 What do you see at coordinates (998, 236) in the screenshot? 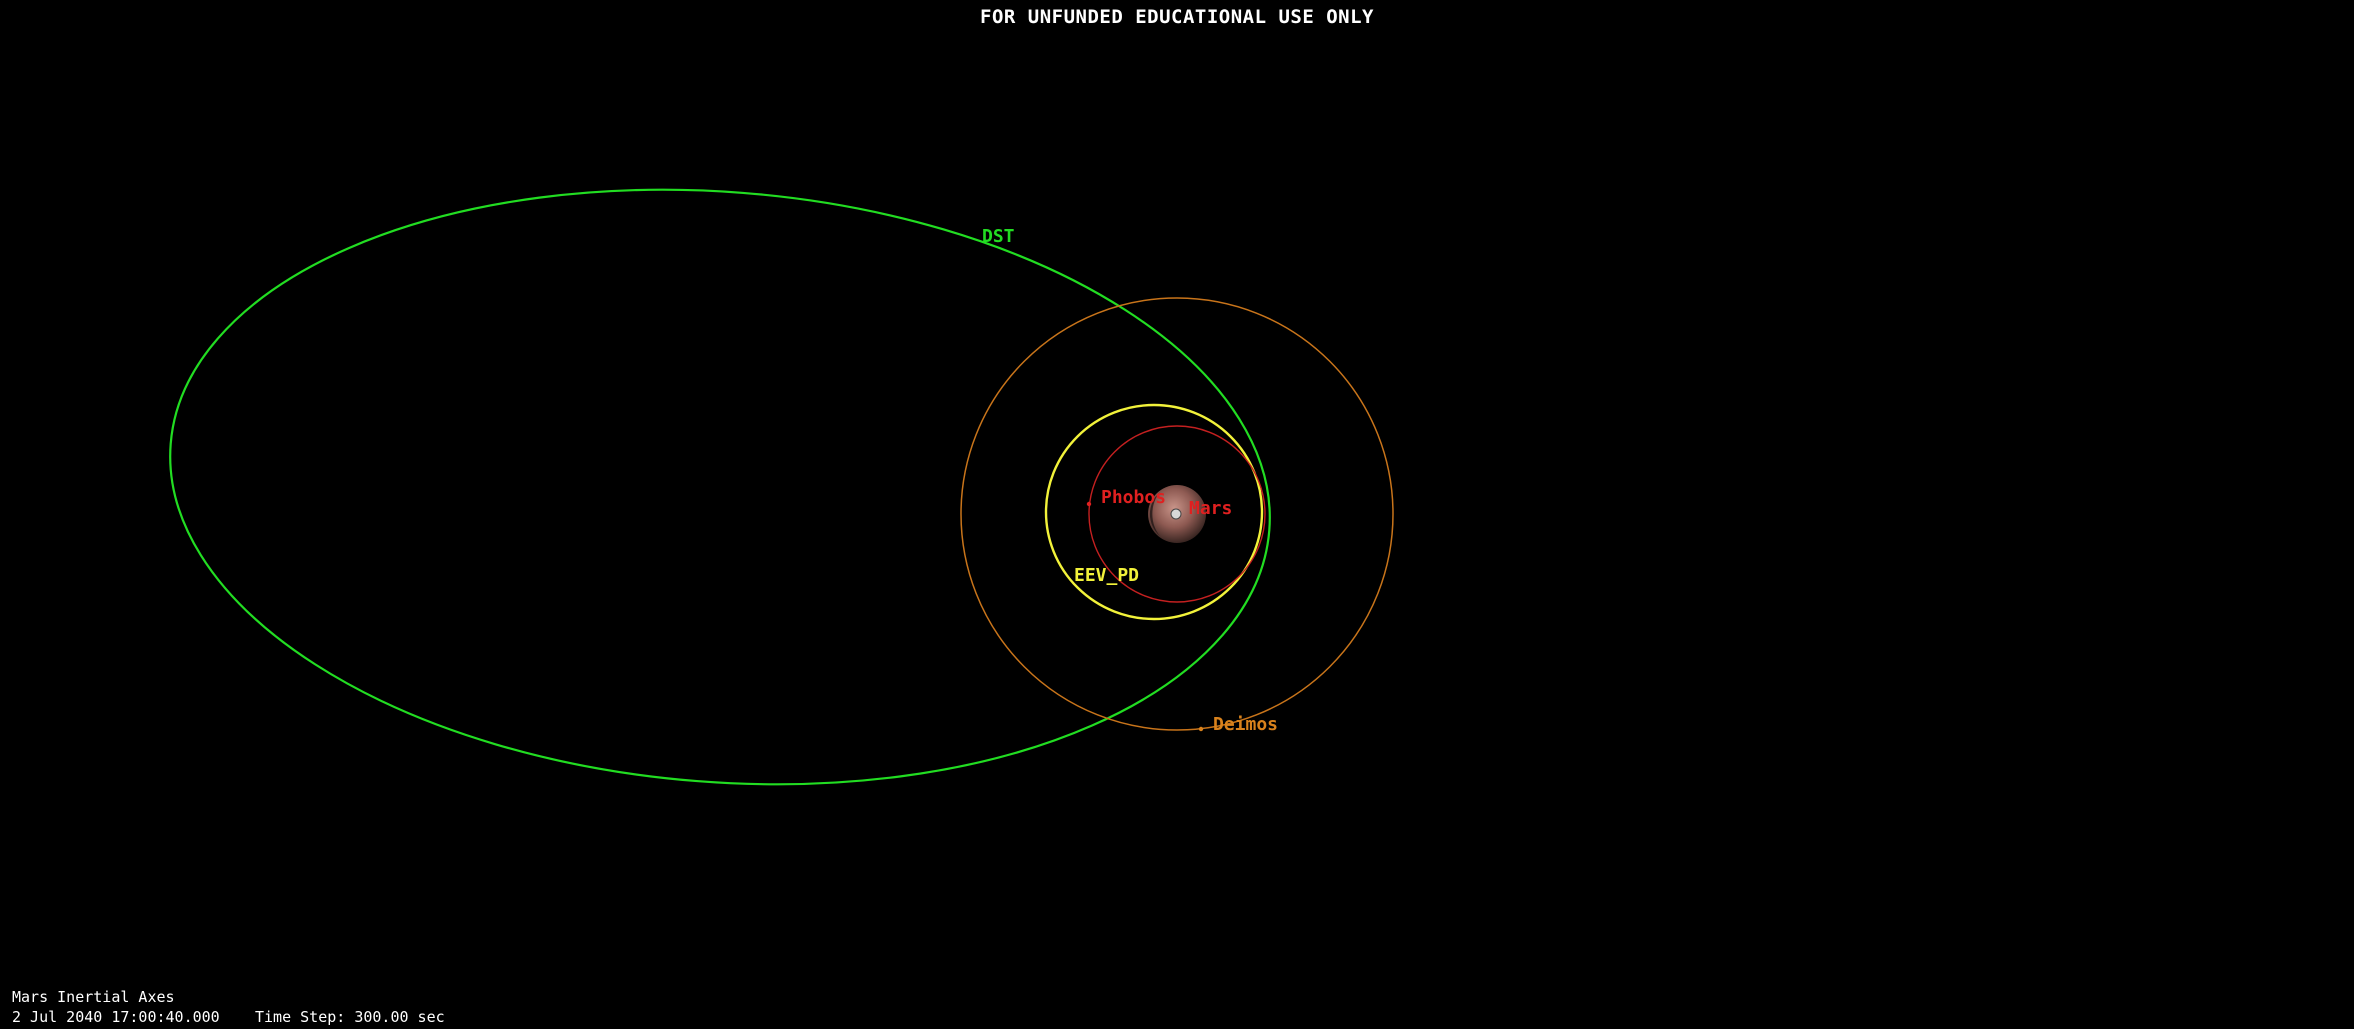
I see `dst-label: DST` at bounding box center [998, 236].